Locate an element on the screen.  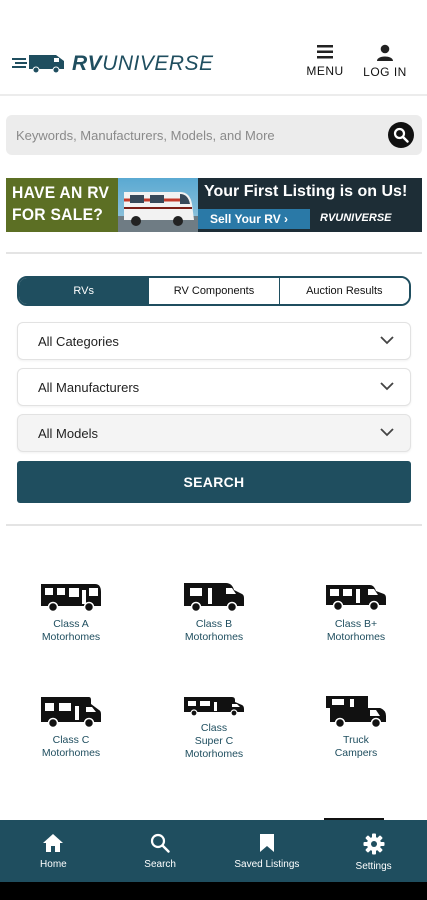
search-submit-button is located at coordinates (401, 135).